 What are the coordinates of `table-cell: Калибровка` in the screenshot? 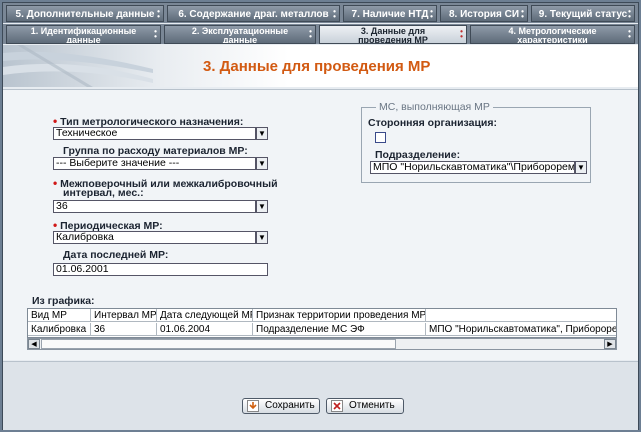 It's located at (59, 329).